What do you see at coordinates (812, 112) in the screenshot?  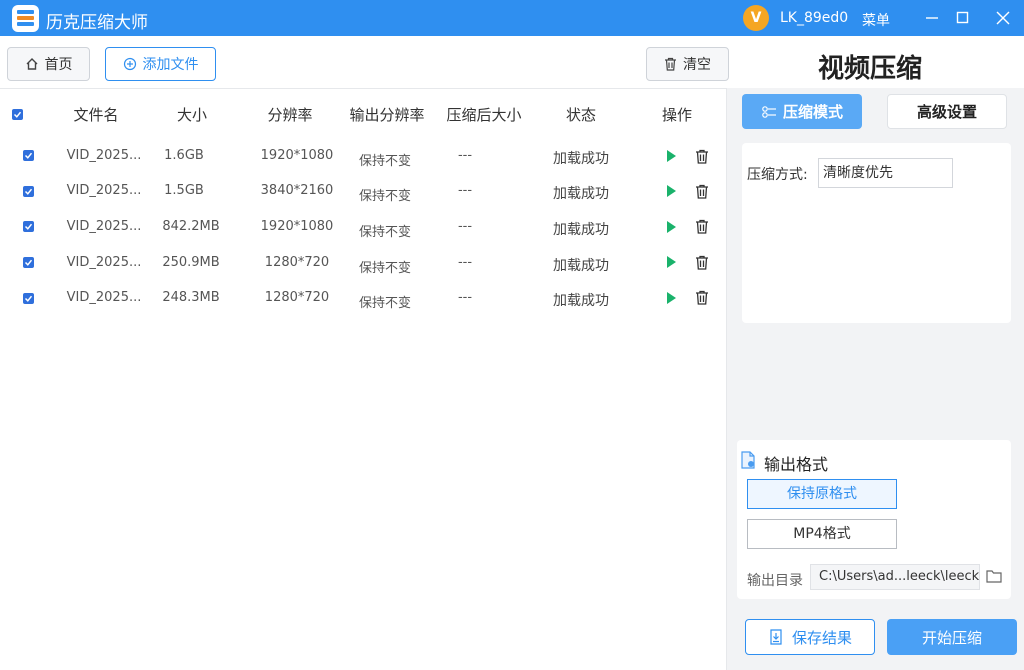 I see `tab-compression-mode-label: 压缩模式` at bounding box center [812, 112].